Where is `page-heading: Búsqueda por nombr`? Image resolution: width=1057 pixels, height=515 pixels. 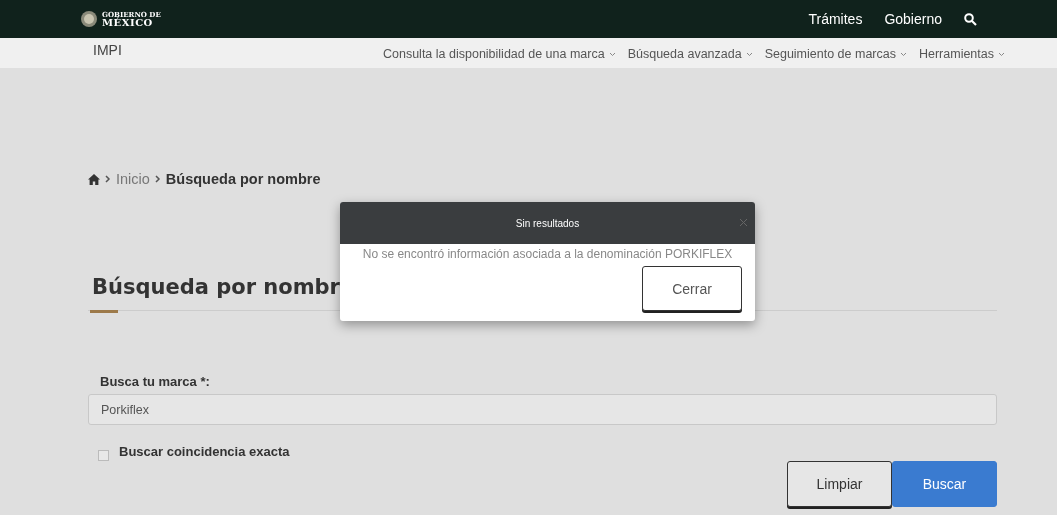
page-heading: Búsqueda por nombr is located at coordinates (216, 287).